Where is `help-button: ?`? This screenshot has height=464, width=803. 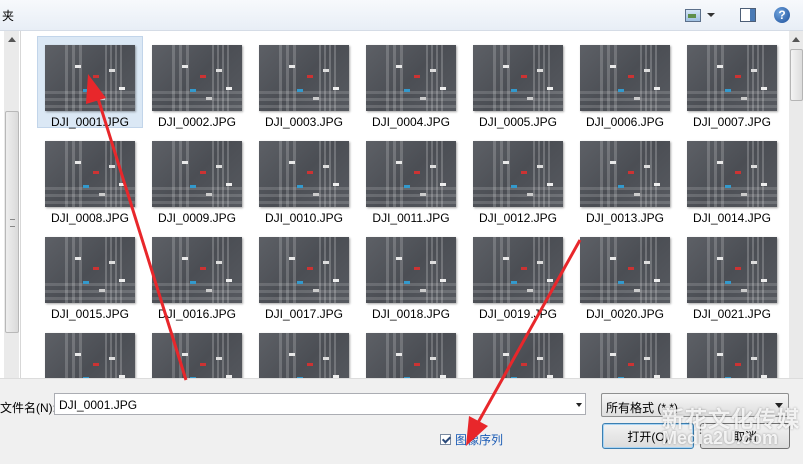 help-button: ? is located at coordinates (782, 15).